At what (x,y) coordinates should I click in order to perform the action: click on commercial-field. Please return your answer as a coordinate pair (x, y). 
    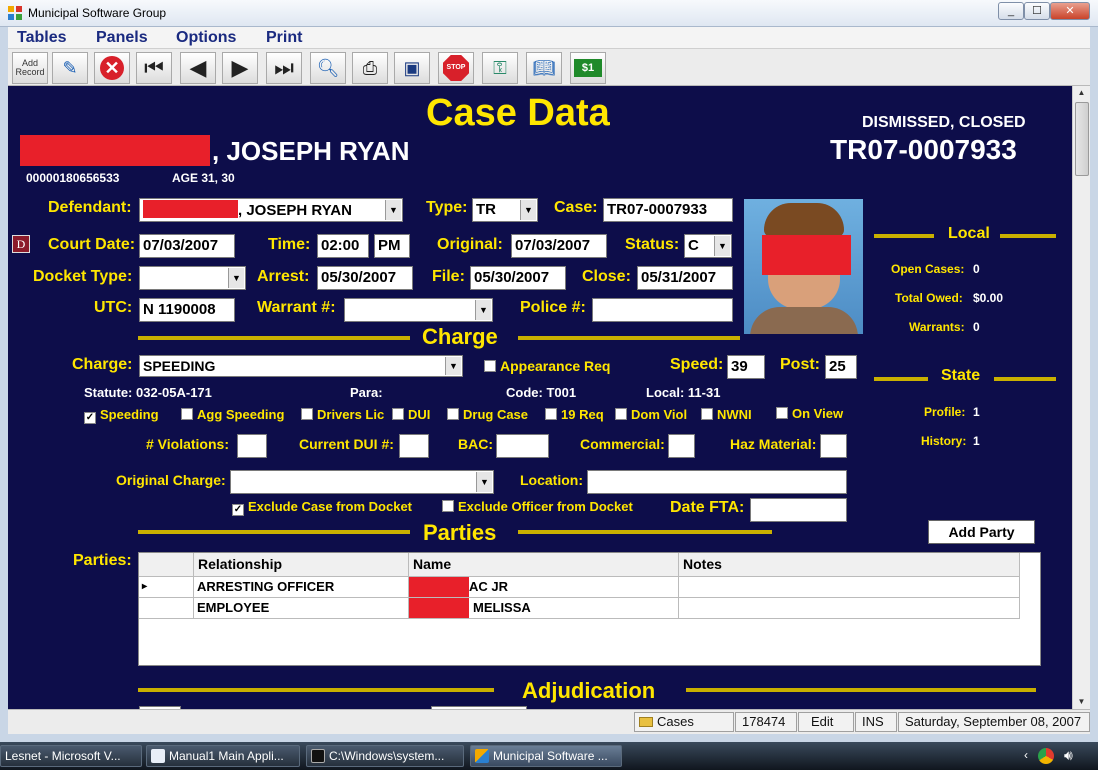
    Looking at the image, I should click on (681, 446).